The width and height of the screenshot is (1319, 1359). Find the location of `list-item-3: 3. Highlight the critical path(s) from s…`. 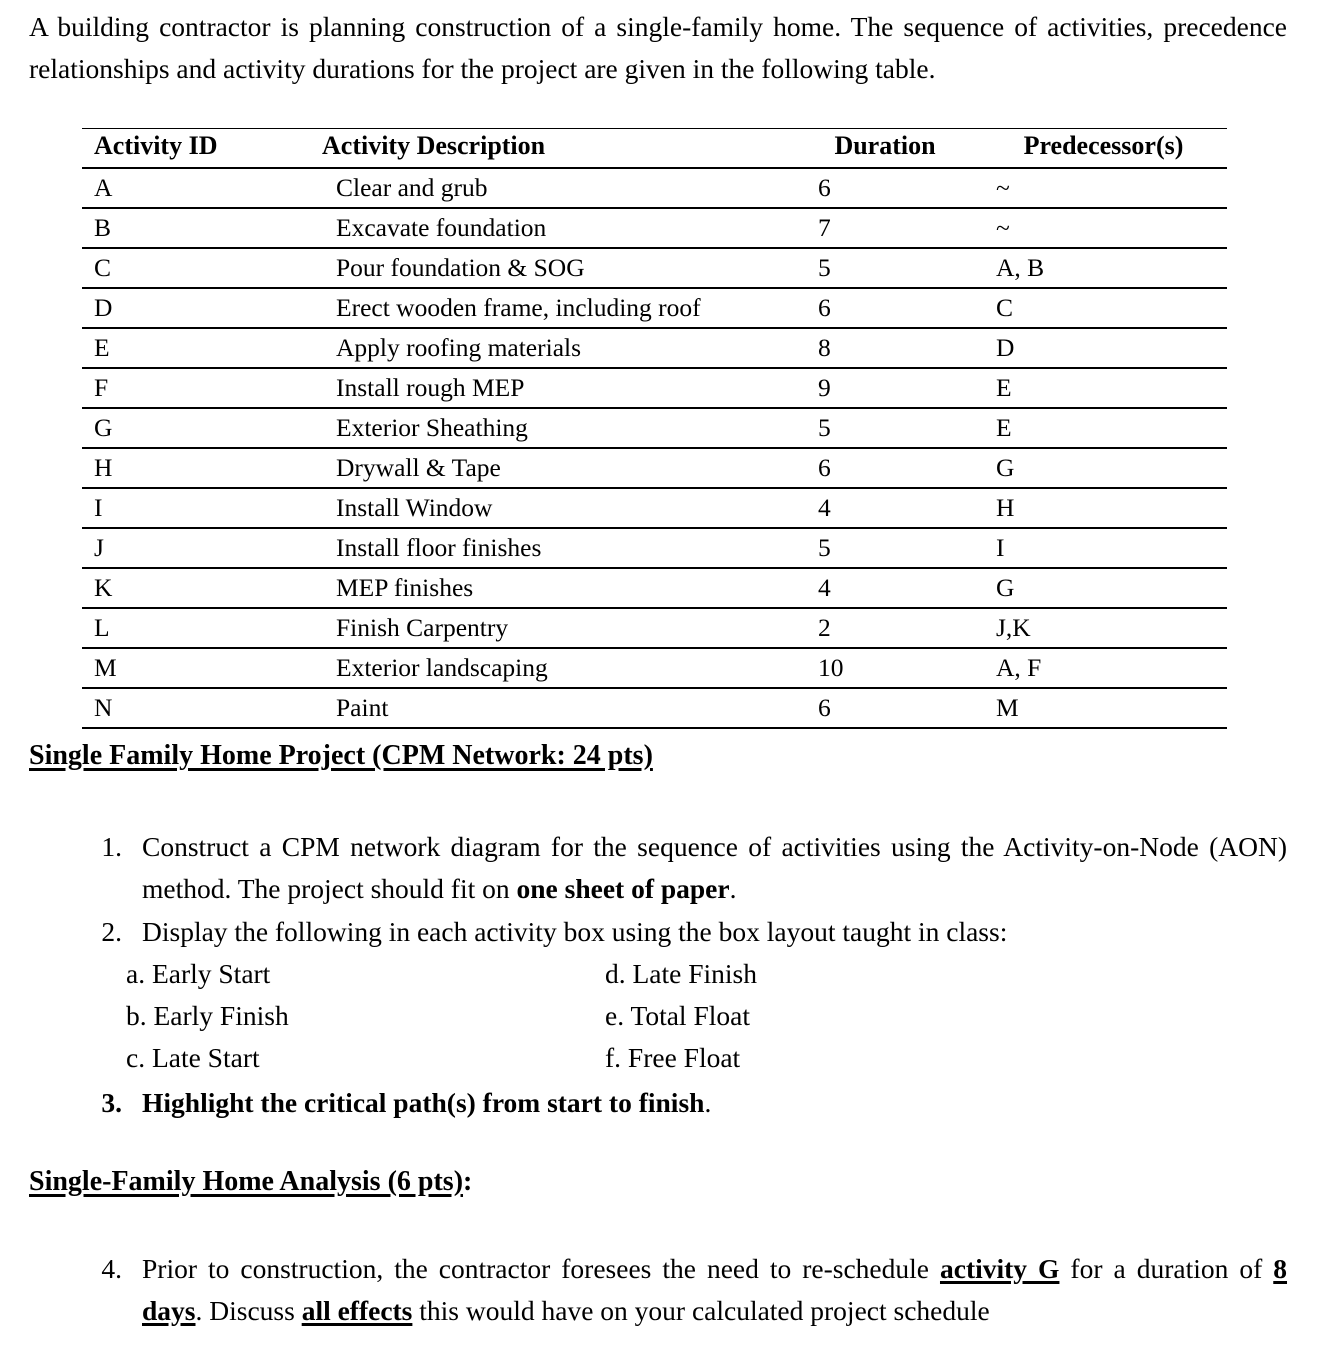

list-item-3: 3. Highlight the critical path(s) from s… is located at coordinates (681, 1103).